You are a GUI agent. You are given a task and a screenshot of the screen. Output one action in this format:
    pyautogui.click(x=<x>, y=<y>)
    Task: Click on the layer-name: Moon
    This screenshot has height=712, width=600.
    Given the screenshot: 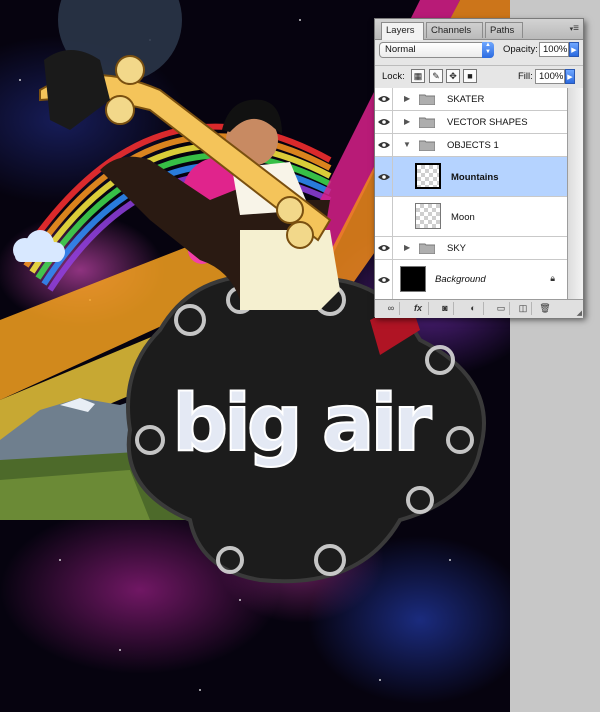 What is the action you would take?
    pyautogui.click(x=463, y=217)
    